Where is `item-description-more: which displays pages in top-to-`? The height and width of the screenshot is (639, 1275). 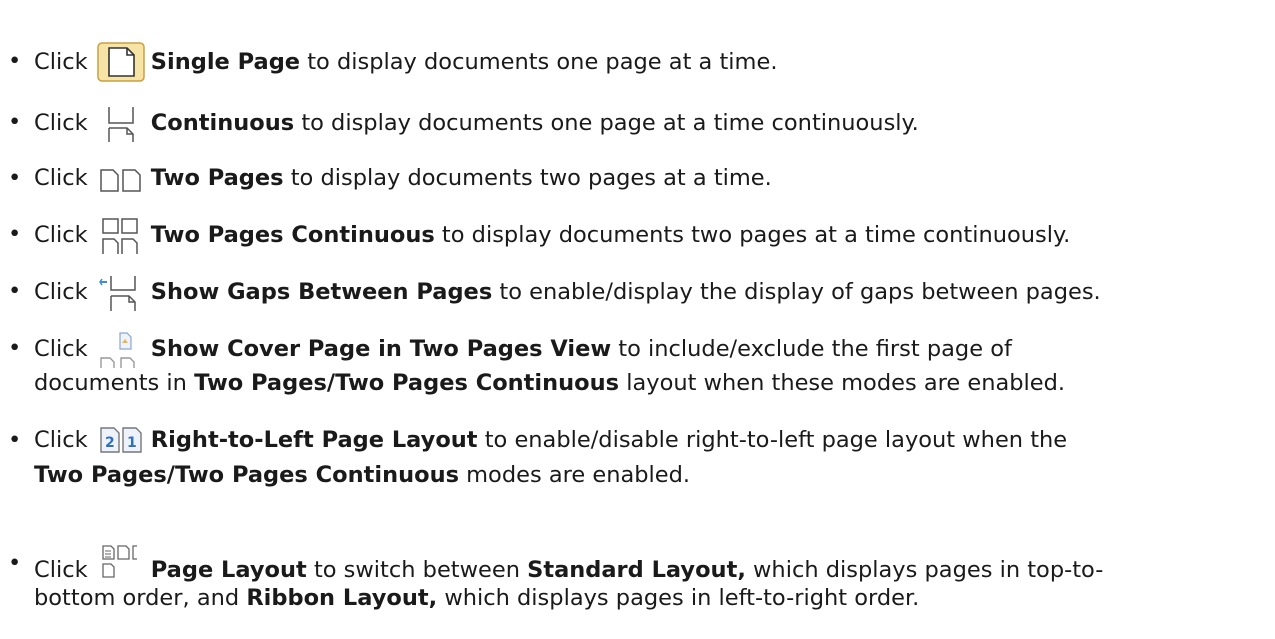 item-description-more: which displays pages in top-to- is located at coordinates (928, 570).